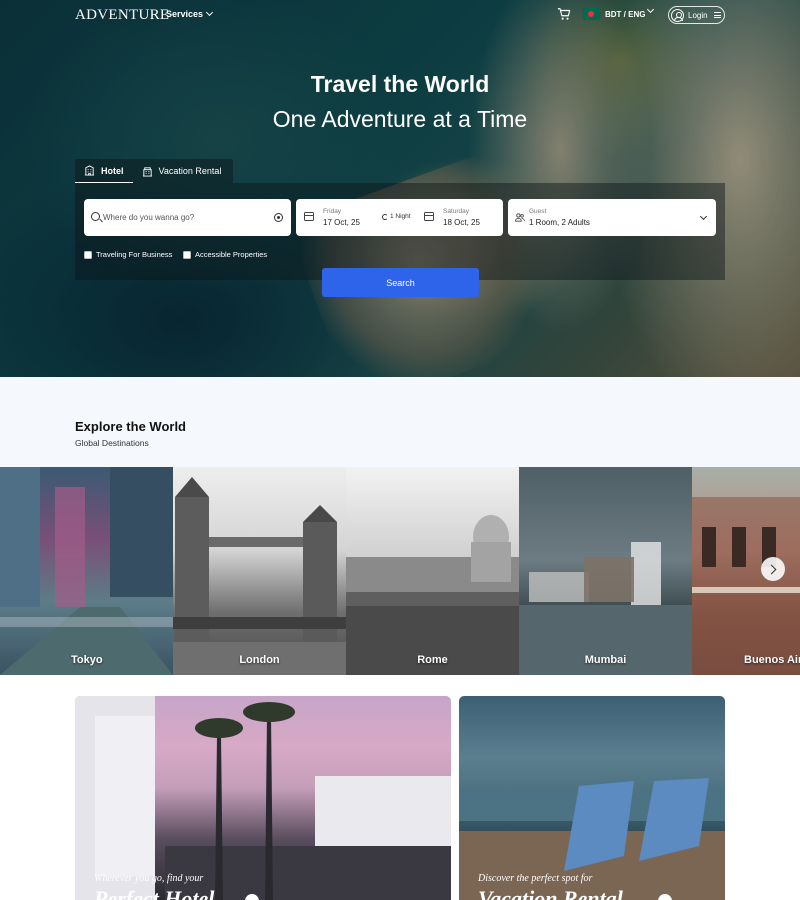  Describe the element at coordinates (520, 217) in the screenshot. I see `guests-icon` at that location.